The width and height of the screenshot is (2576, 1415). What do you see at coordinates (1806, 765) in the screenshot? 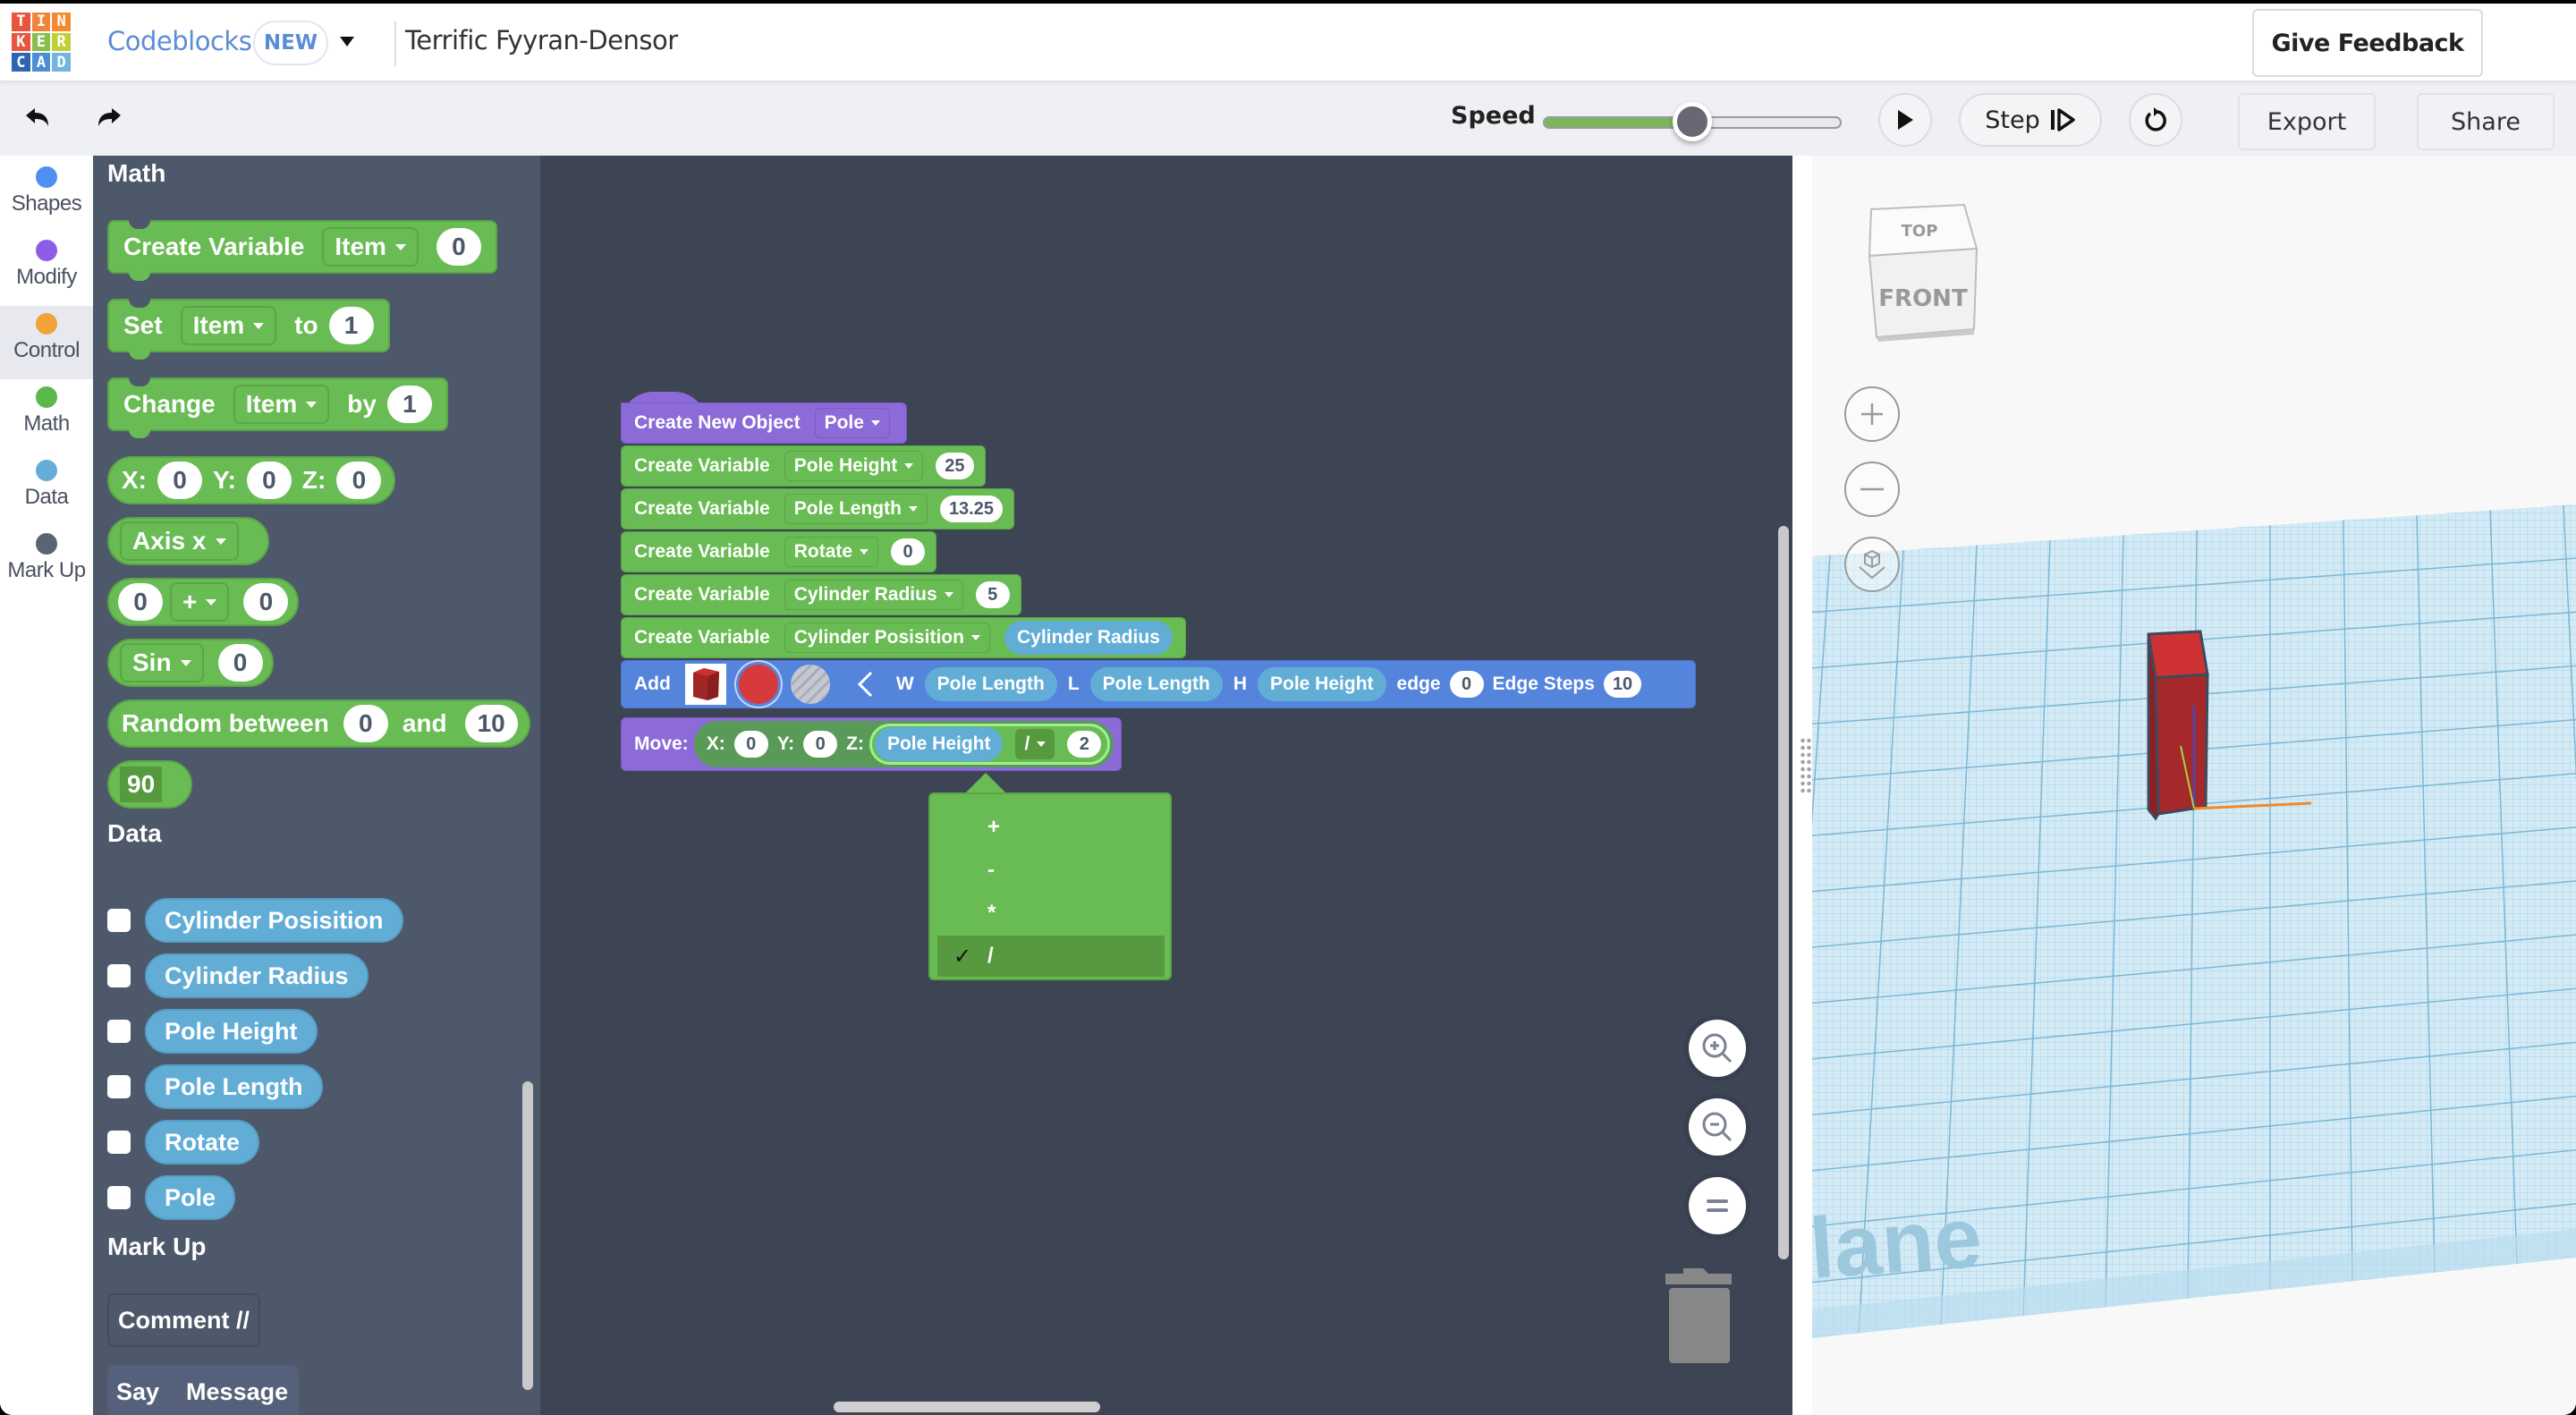
I see `drag-handle-icon` at bounding box center [1806, 765].